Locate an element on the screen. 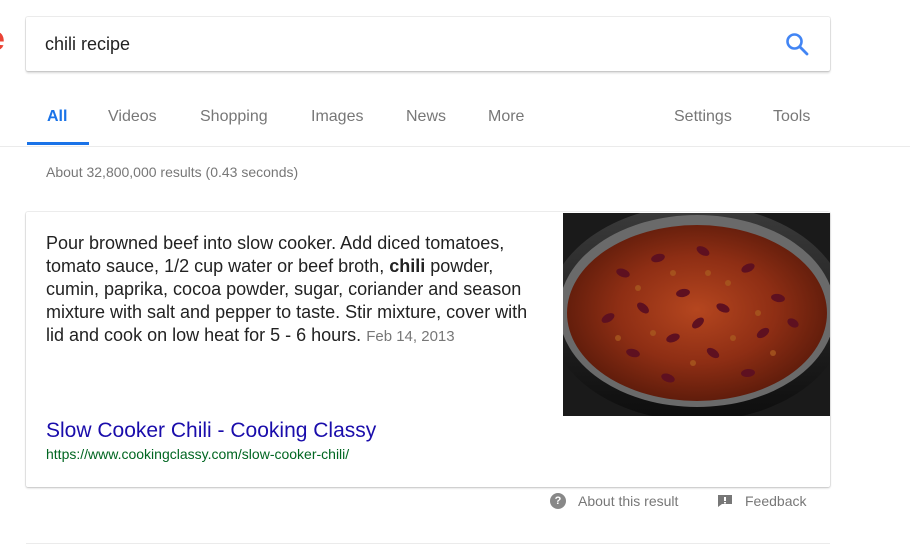 This screenshot has width=910, height=544. search-icon is located at coordinates (797, 44).